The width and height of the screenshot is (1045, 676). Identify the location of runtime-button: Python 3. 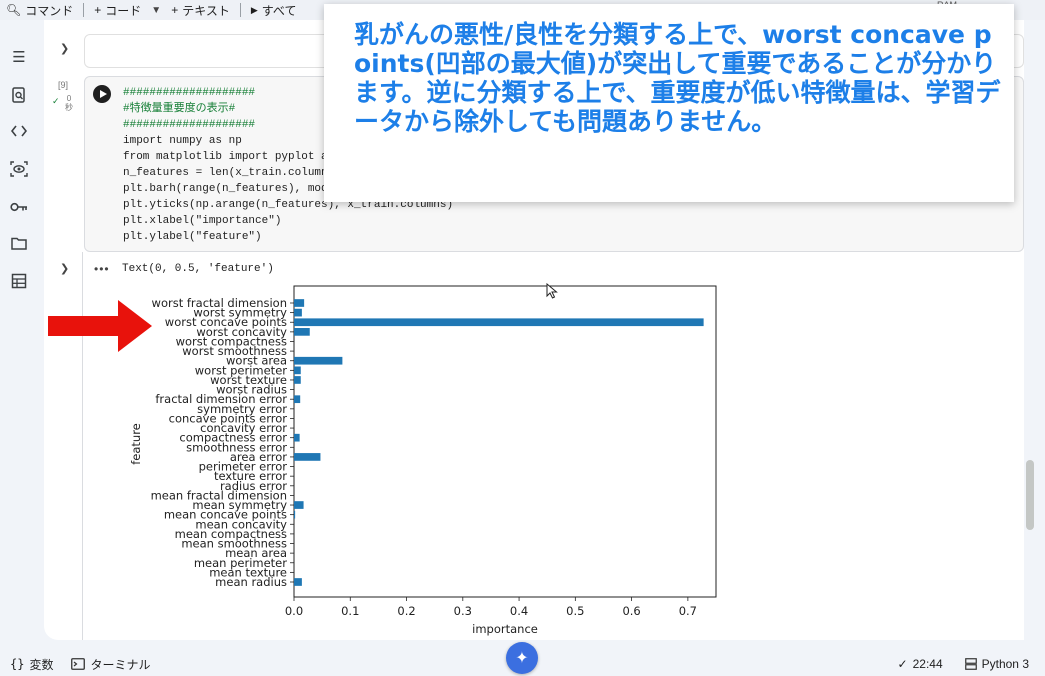
(996, 664).